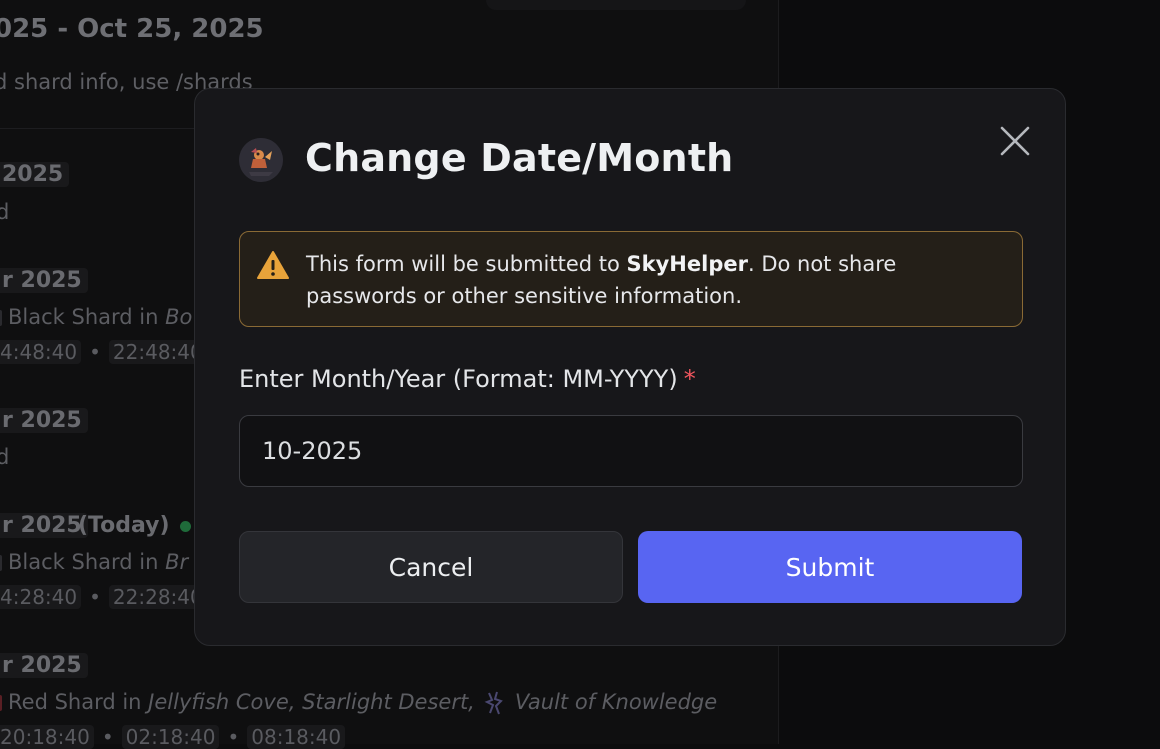 The image size is (1160, 749). I want to click on online-dot-icon, so click(185, 526).